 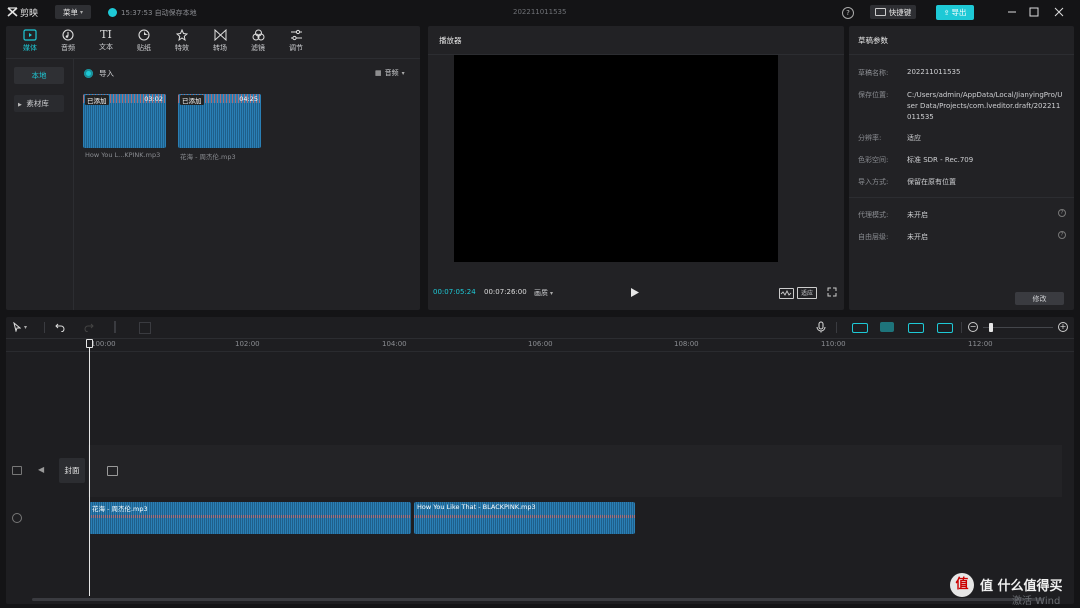 I want to click on redo-button, so click(x=89, y=327).